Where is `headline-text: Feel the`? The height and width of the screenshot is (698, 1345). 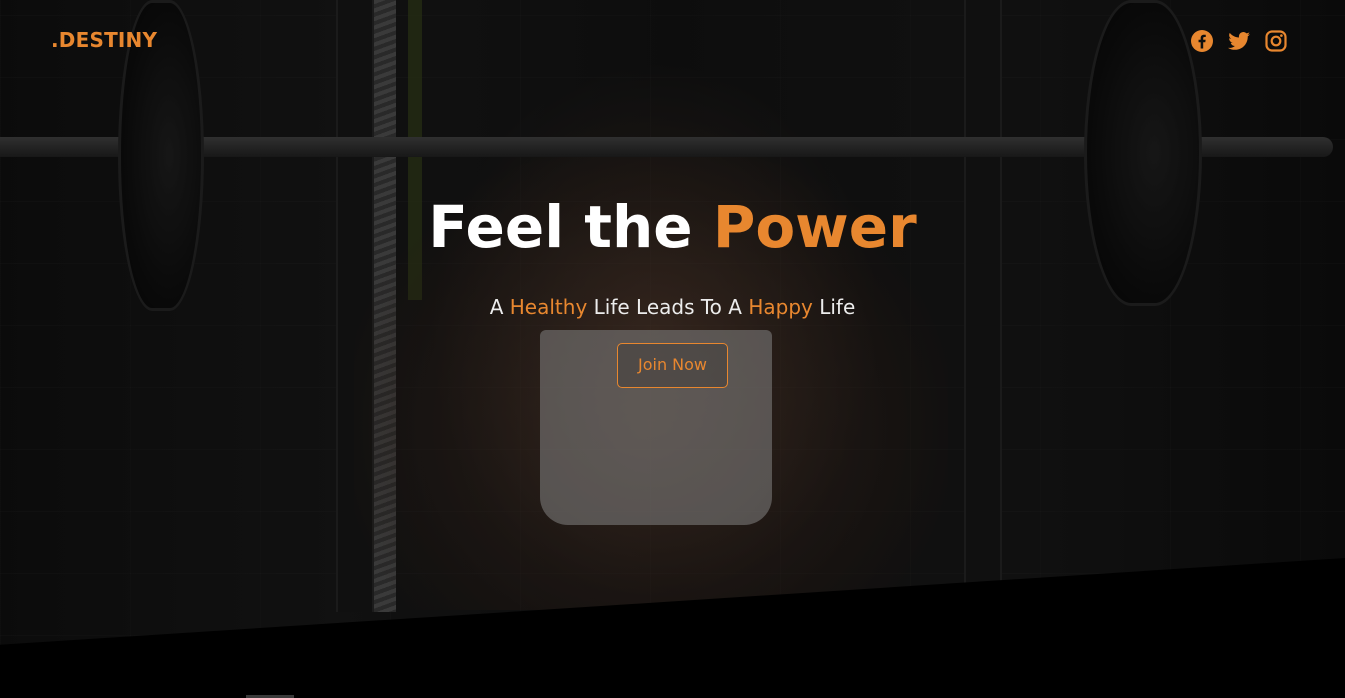 headline-text: Feel the is located at coordinates (570, 227).